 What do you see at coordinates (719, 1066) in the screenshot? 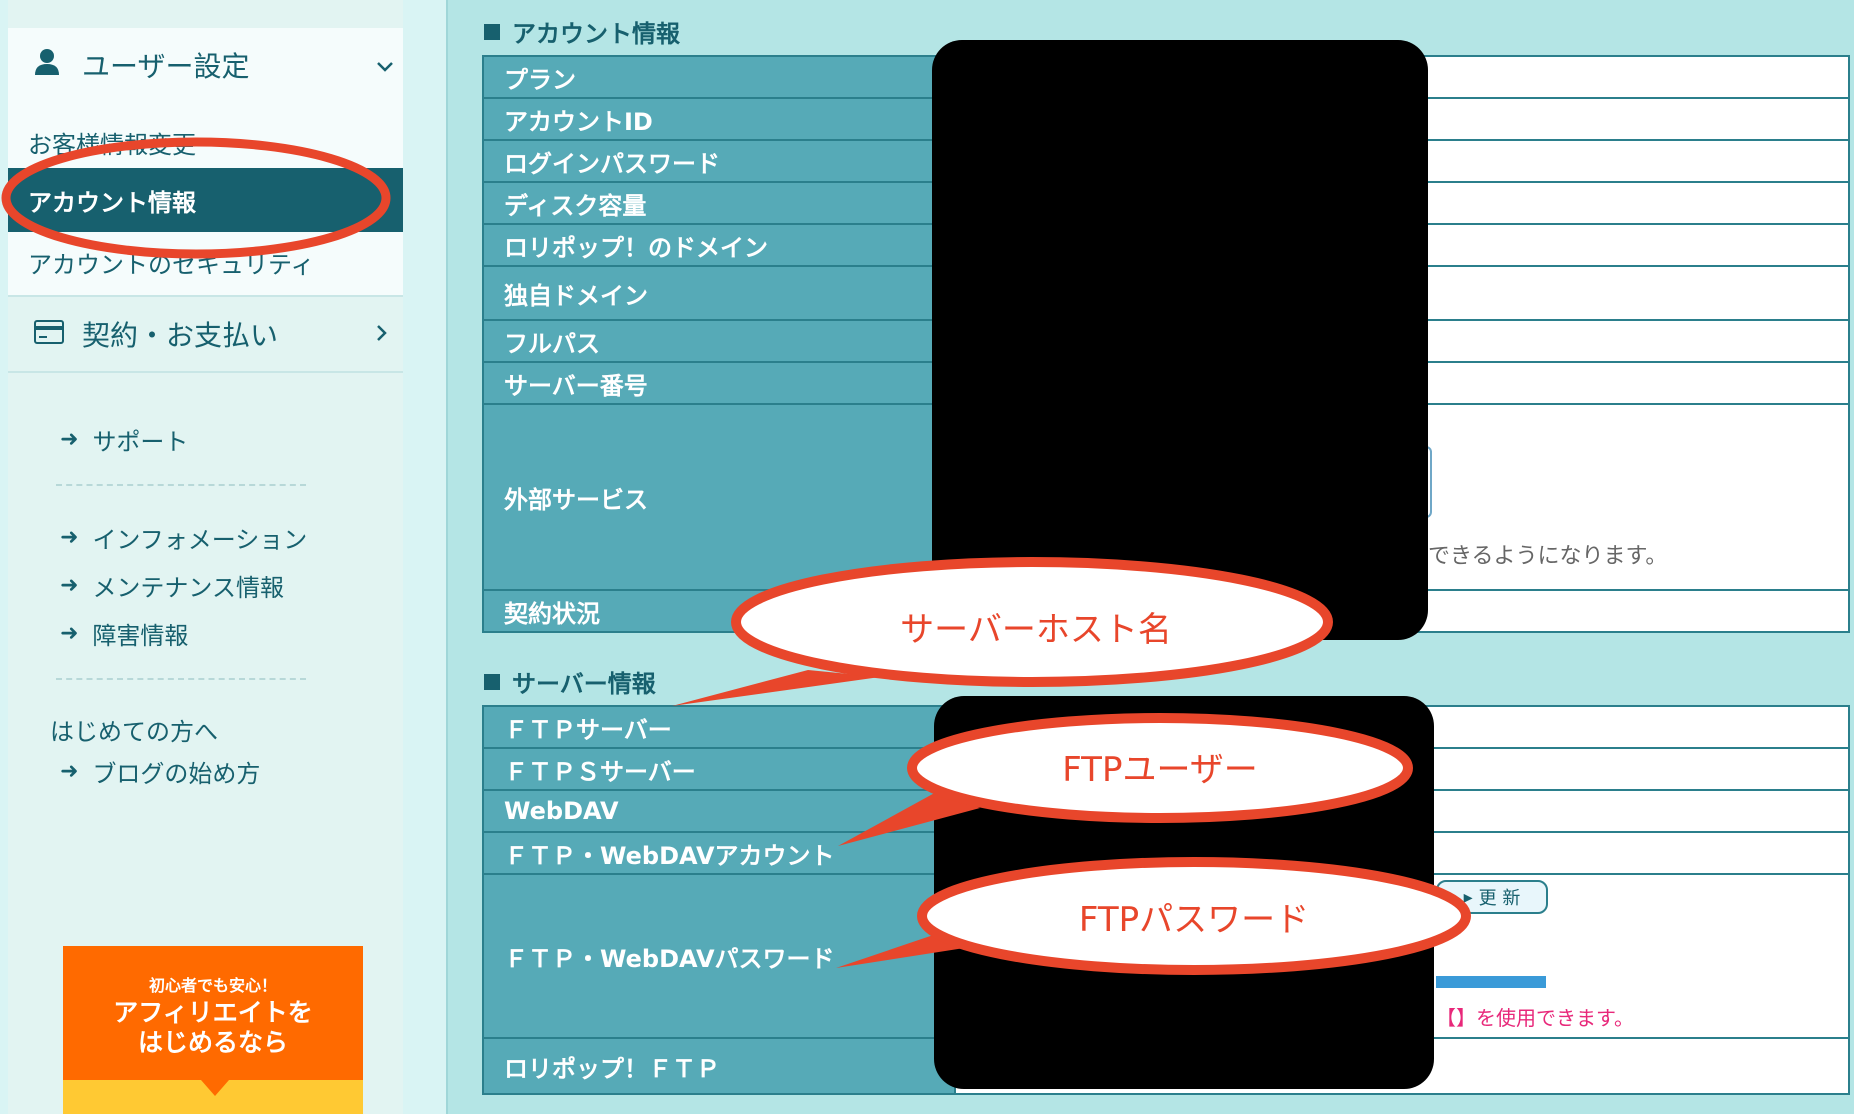
I see `row-label-lolipop-ftp: ロリポップ！ＦＴＰ` at bounding box center [719, 1066].